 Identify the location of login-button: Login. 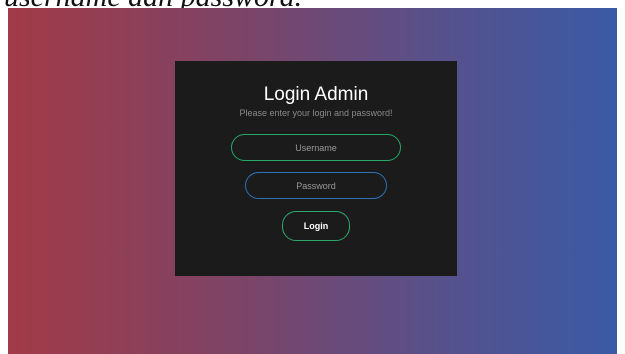
(316, 226).